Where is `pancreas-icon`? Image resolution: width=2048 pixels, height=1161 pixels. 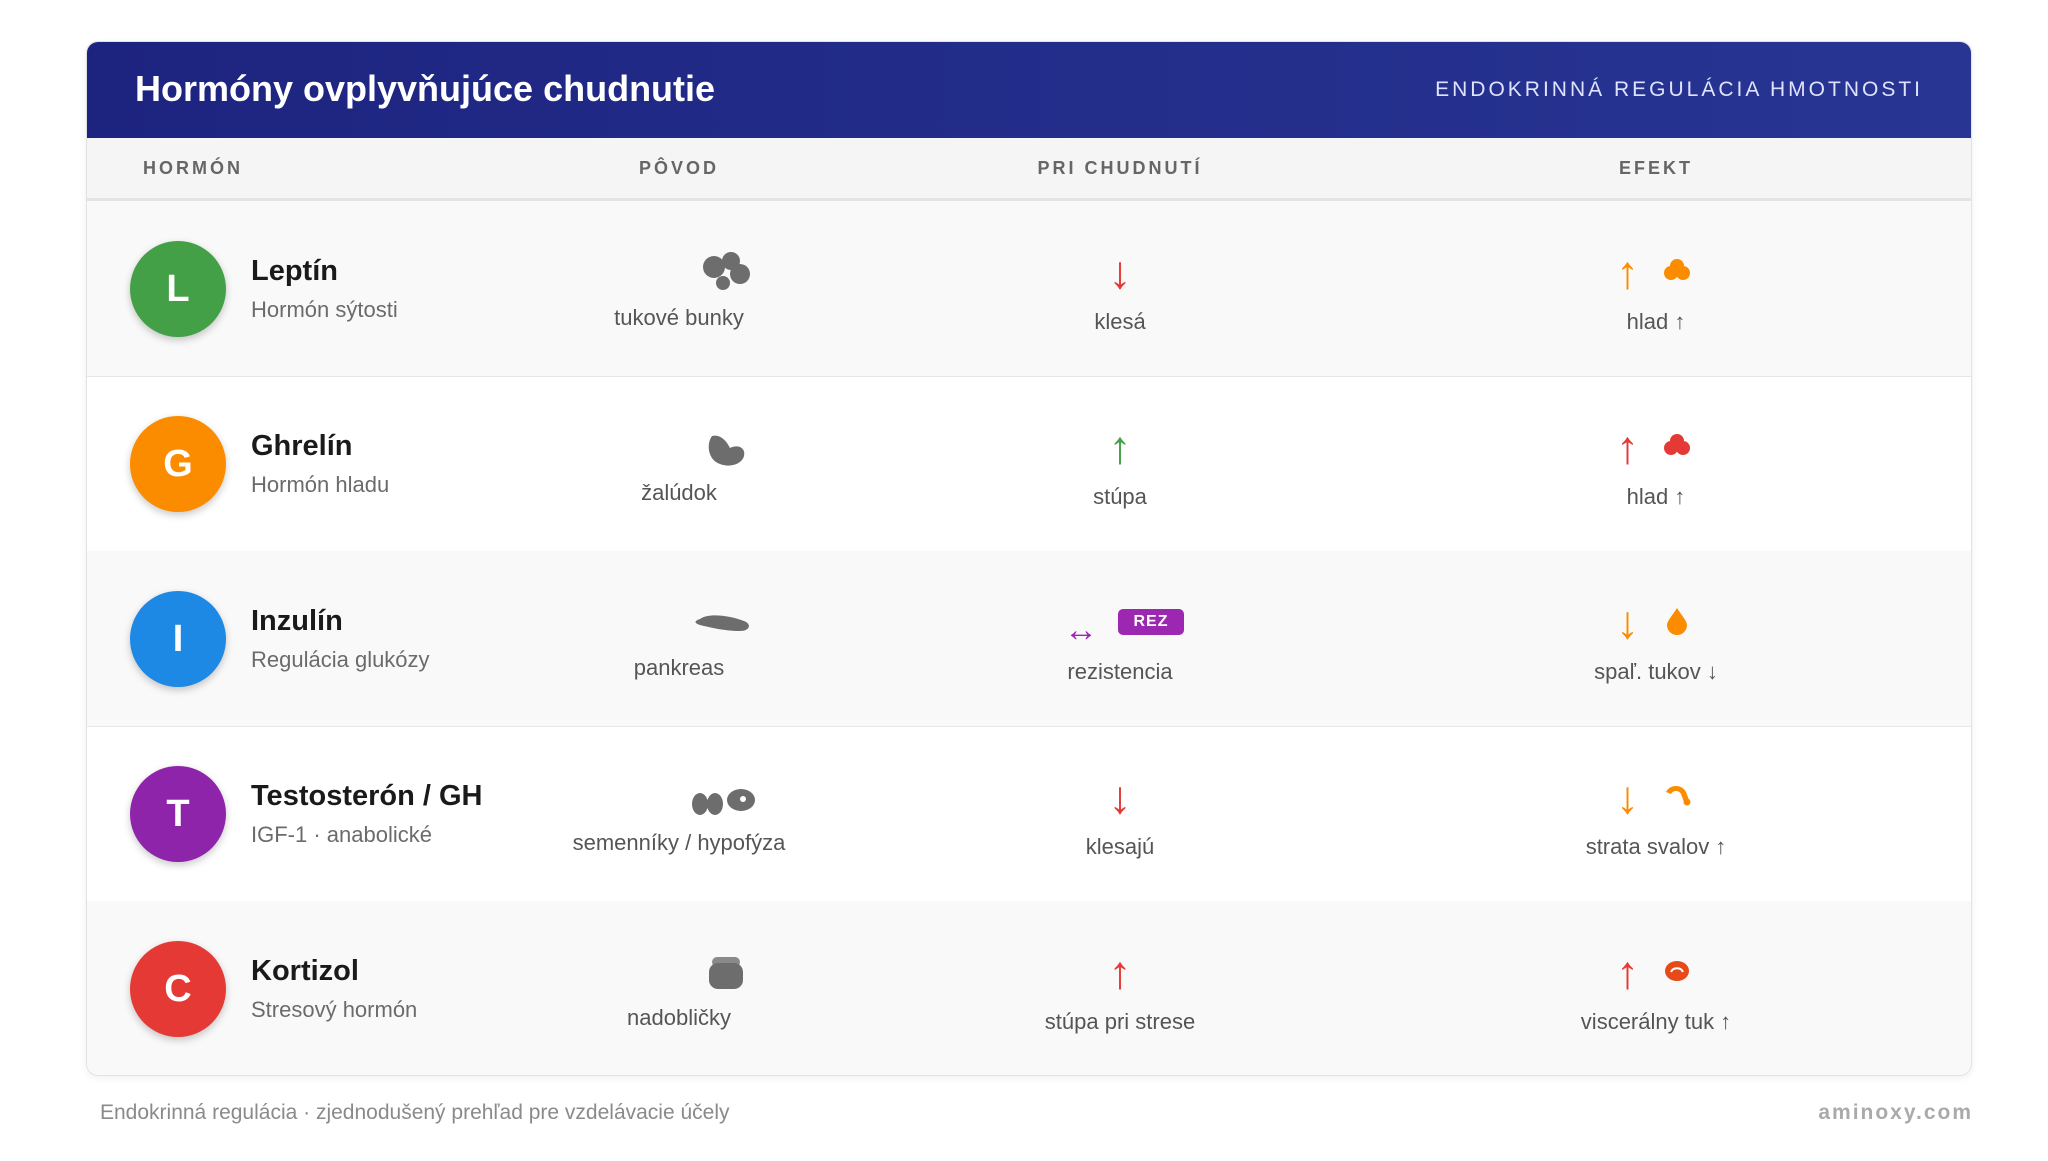
pancreas-icon is located at coordinates (722, 623).